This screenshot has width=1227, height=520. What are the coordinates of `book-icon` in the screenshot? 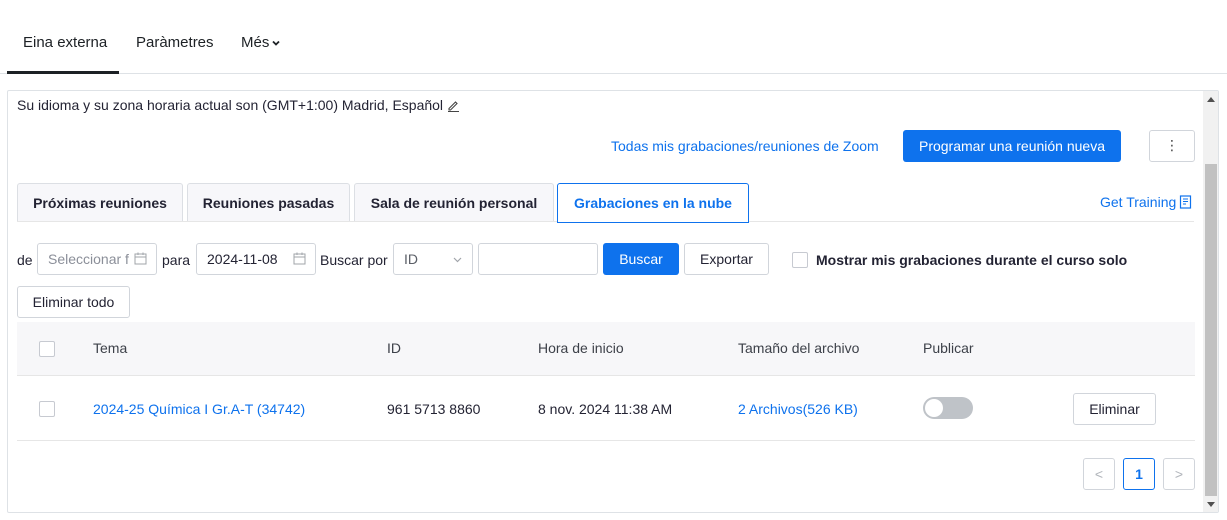 It's located at (1186, 202).